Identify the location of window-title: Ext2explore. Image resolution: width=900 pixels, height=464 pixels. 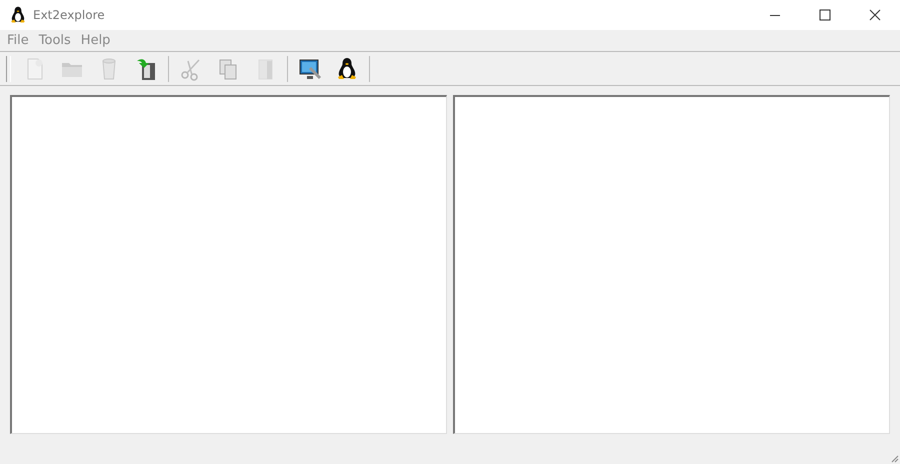
(69, 15).